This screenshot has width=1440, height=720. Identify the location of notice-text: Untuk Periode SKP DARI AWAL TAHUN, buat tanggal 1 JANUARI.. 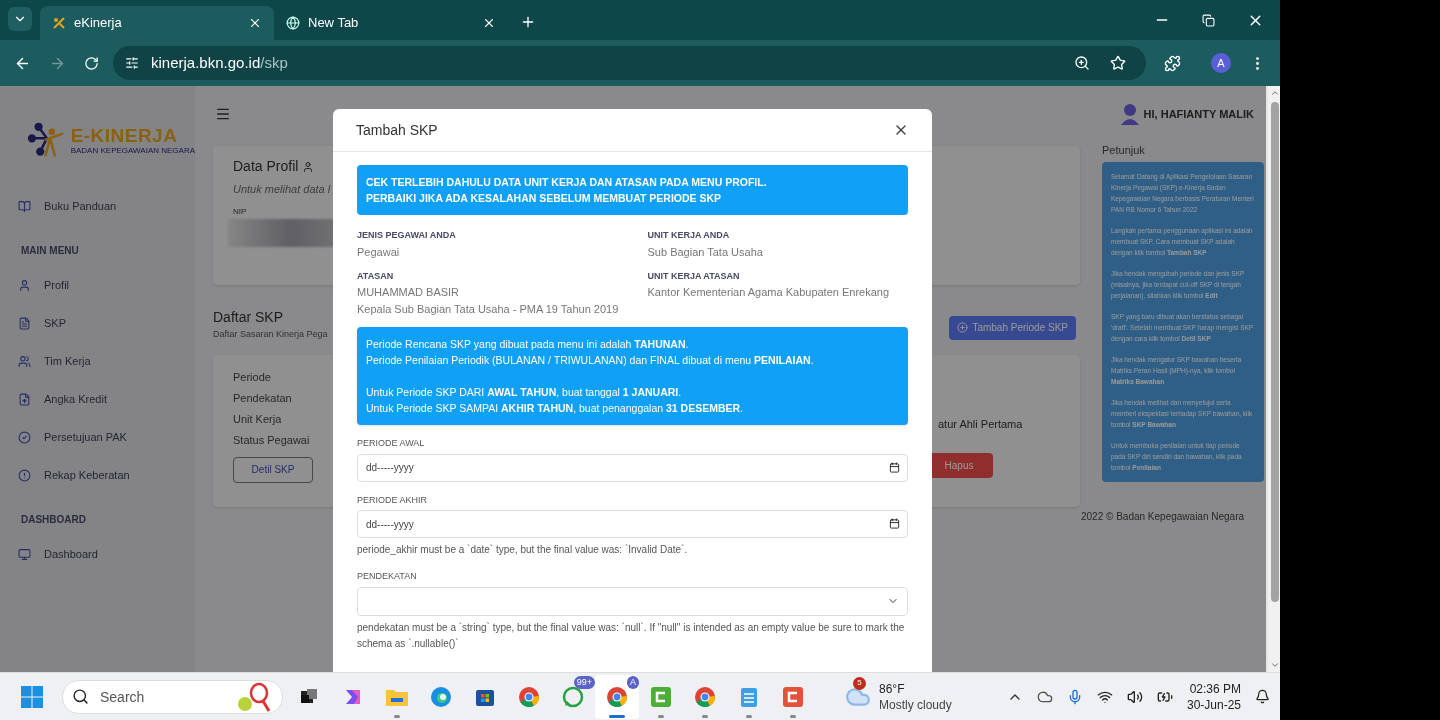
(524, 392).